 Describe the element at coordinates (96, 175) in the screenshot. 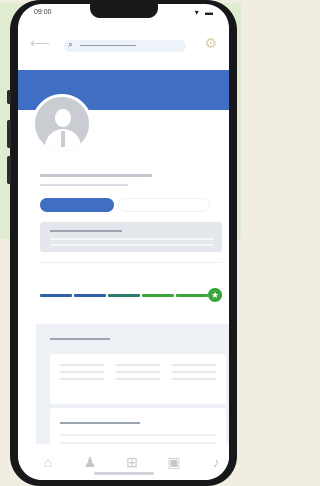

I see `profile-name-placeholder` at that location.